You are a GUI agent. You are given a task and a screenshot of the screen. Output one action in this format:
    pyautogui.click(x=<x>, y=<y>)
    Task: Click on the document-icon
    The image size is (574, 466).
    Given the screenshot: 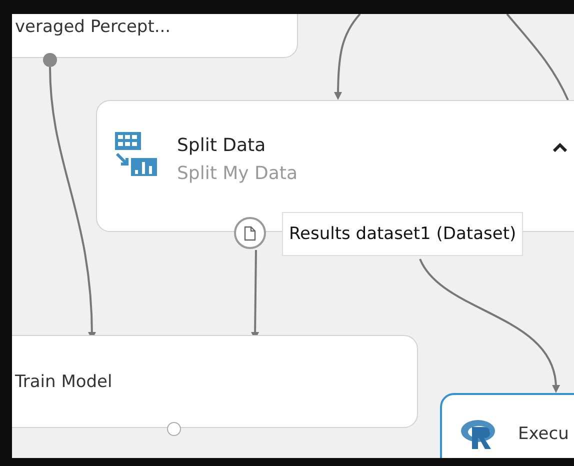 What is the action you would take?
    pyautogui.click(x=250, y=233)
    